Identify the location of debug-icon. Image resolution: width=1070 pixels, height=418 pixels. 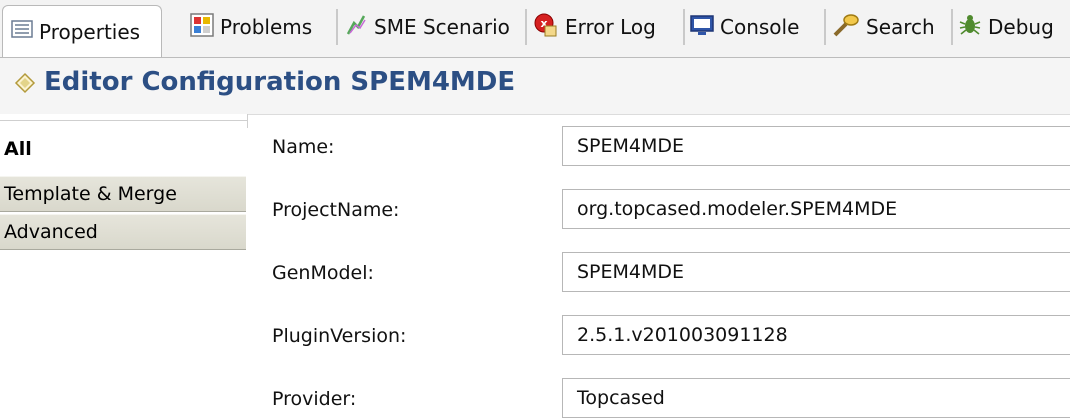
(970, 27).